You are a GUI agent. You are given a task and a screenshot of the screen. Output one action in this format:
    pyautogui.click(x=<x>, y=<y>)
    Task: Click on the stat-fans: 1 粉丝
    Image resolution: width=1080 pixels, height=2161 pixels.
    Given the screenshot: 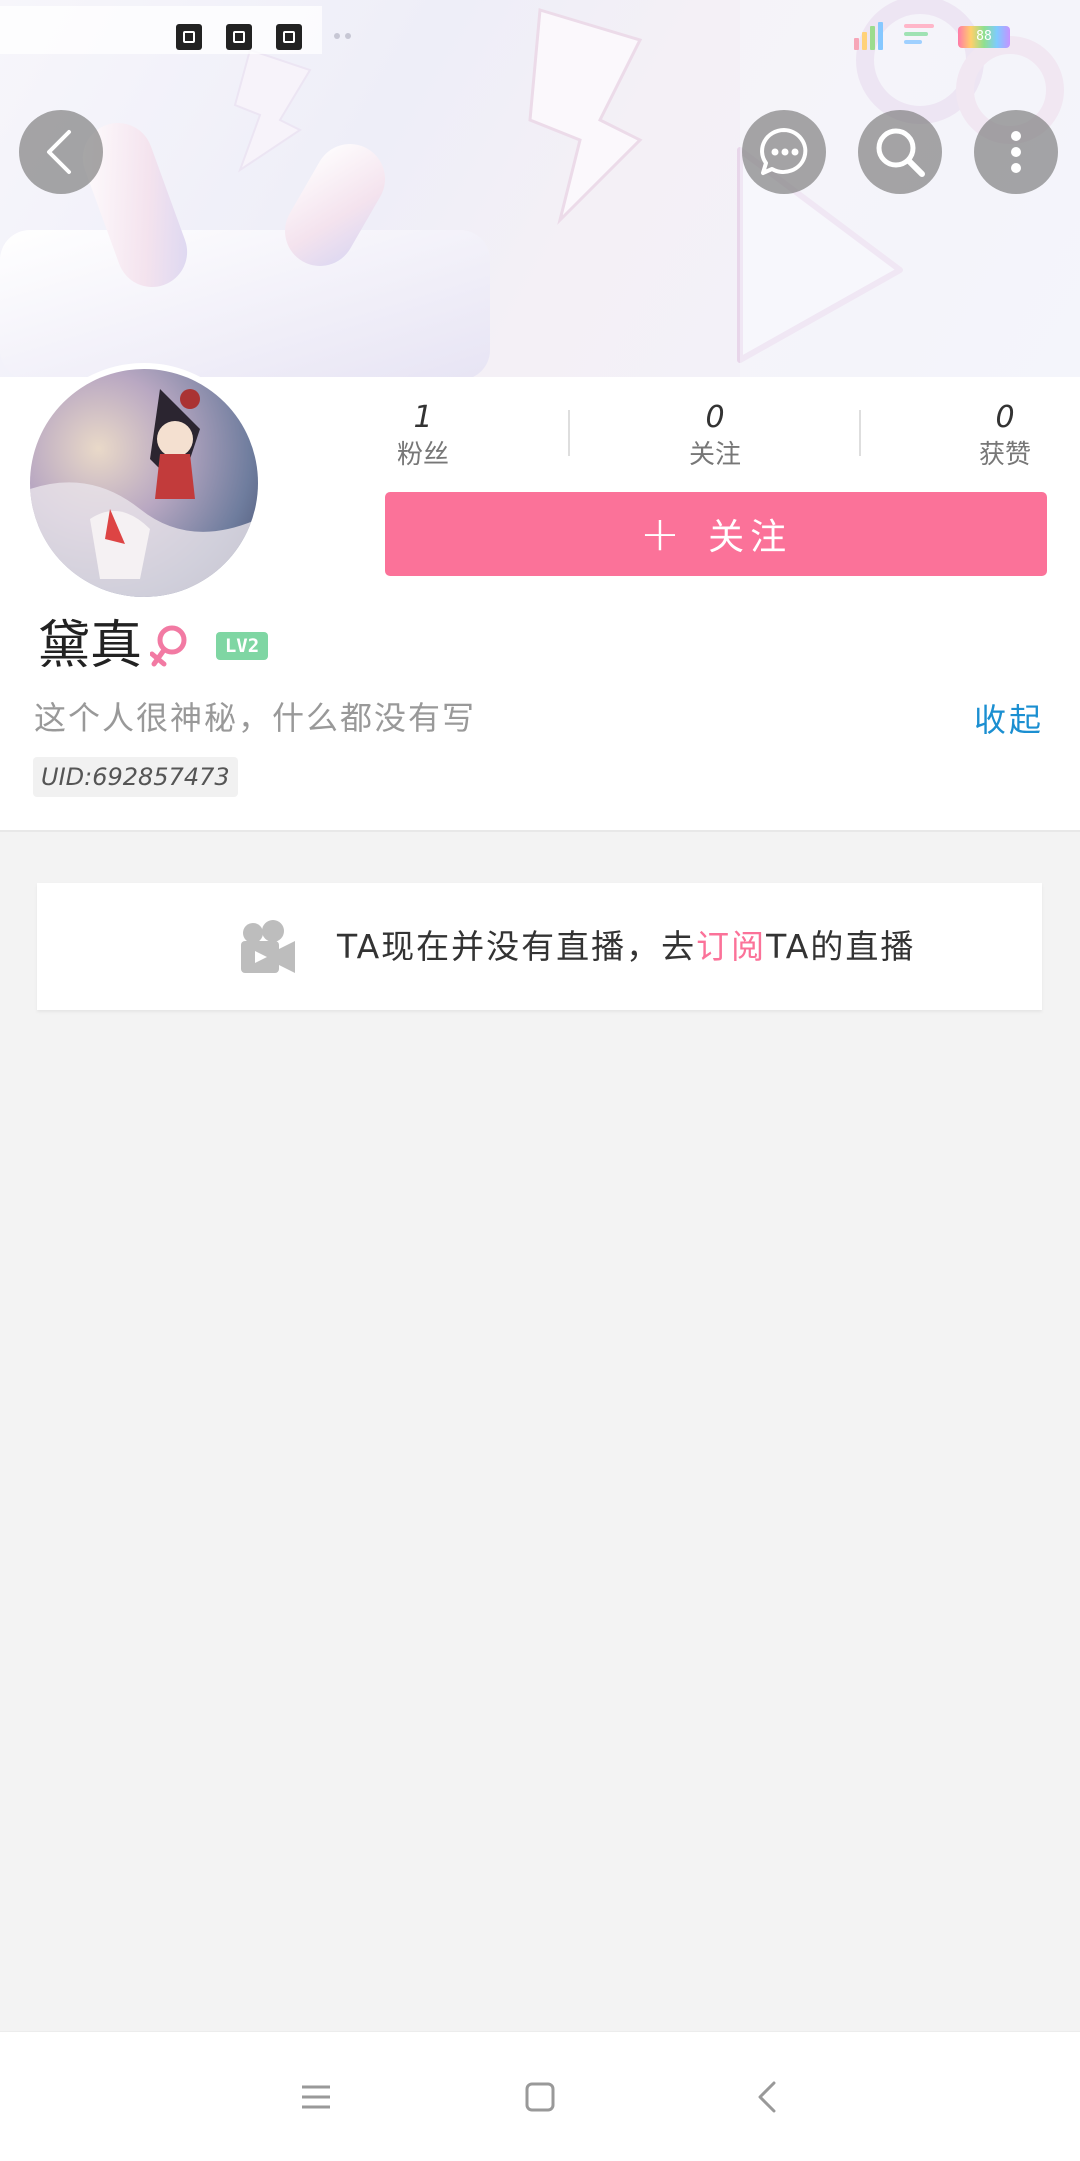 What is the action you would take?
    pyautogui.click(x=423, y=435)
    